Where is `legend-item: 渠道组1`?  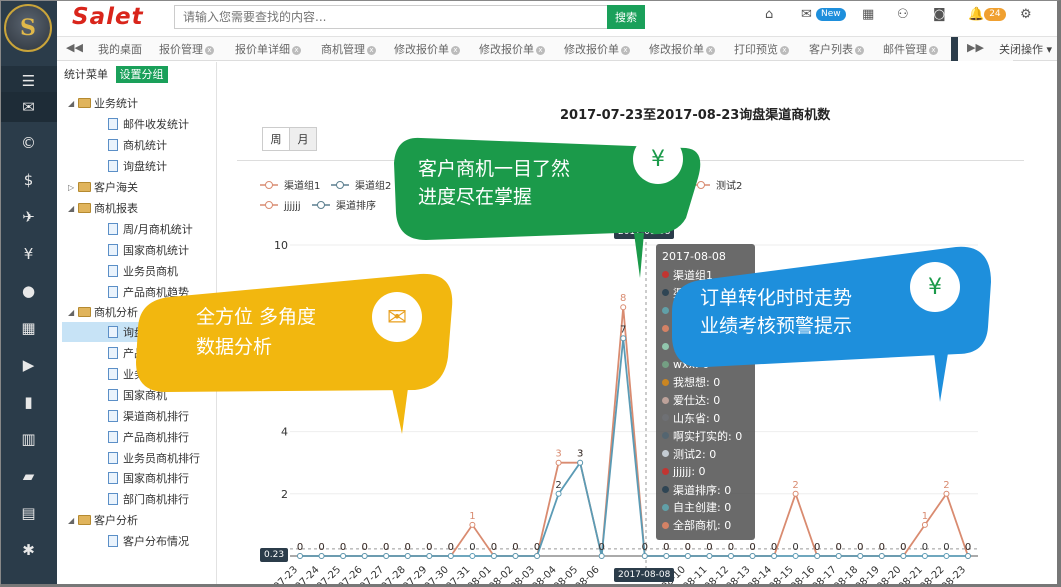 legend-item: 渠道组1 is located at coordinates (302, 185).